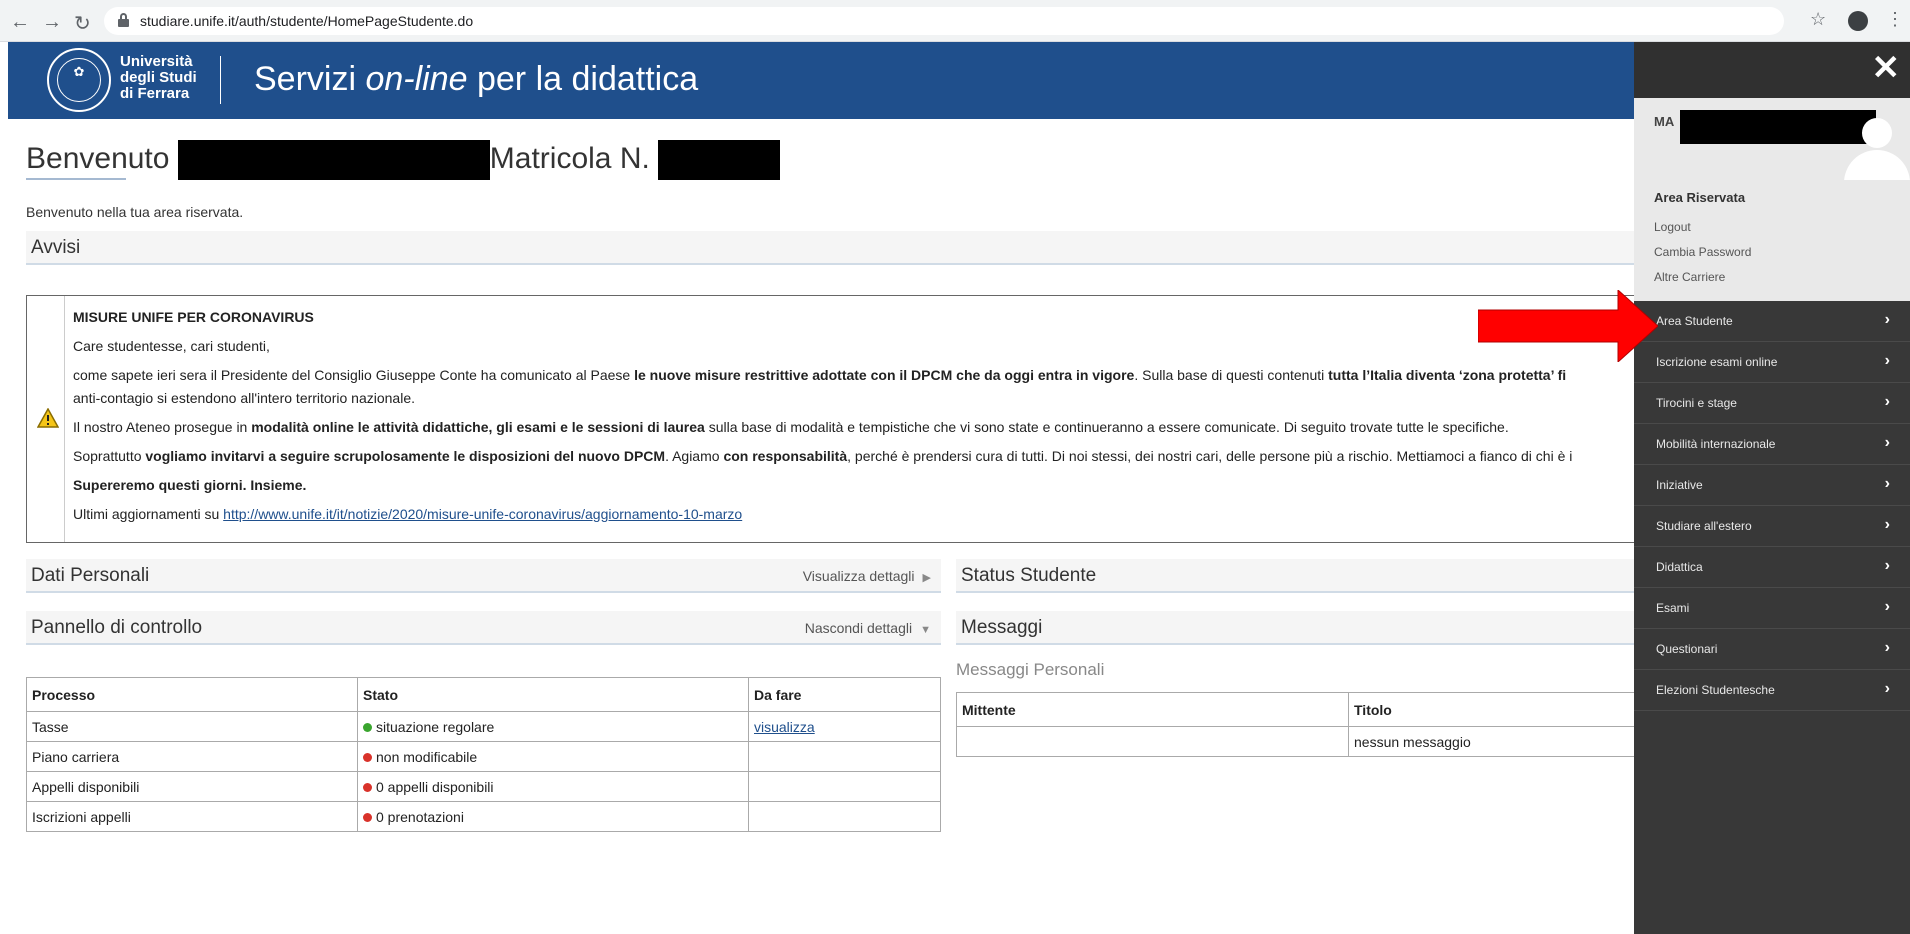 The image size is (1910, 934). I want to click on sidebar-item-iscrizione-esami: Iscrizione esami online ›, so click(1772, 362).